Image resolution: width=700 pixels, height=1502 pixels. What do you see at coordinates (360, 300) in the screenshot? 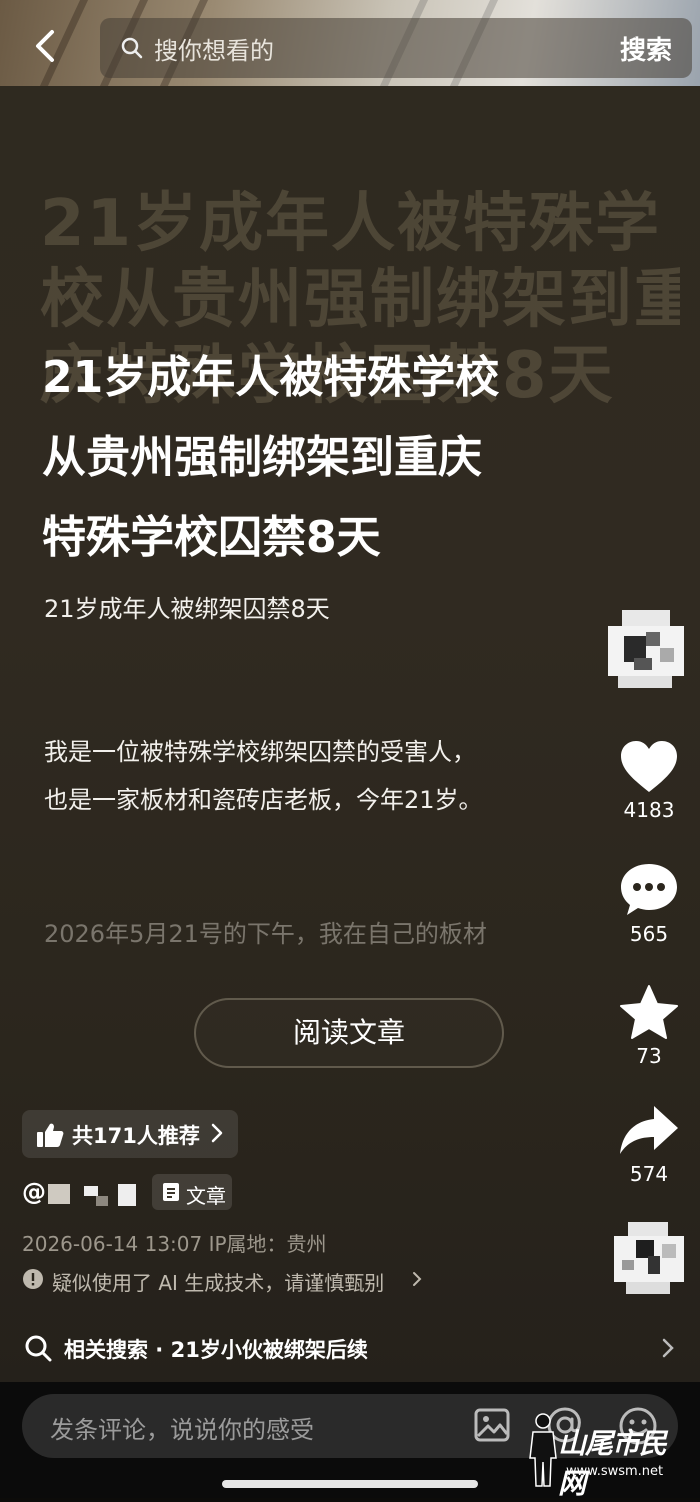
I see `title-echo-line: 校从贵州强制绑架到重` at bounding box center [360, 300].